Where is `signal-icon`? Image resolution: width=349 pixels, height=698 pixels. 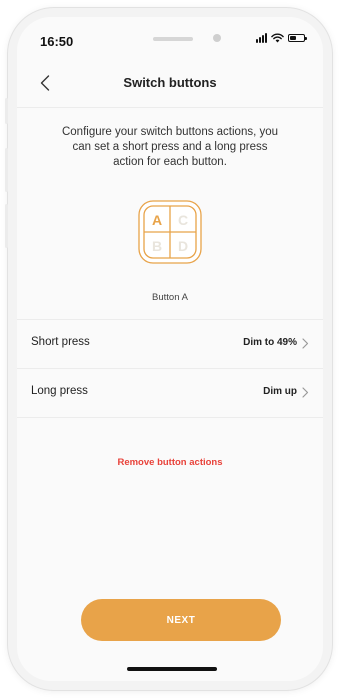 signal-icon is located at coordinates (261, 38).